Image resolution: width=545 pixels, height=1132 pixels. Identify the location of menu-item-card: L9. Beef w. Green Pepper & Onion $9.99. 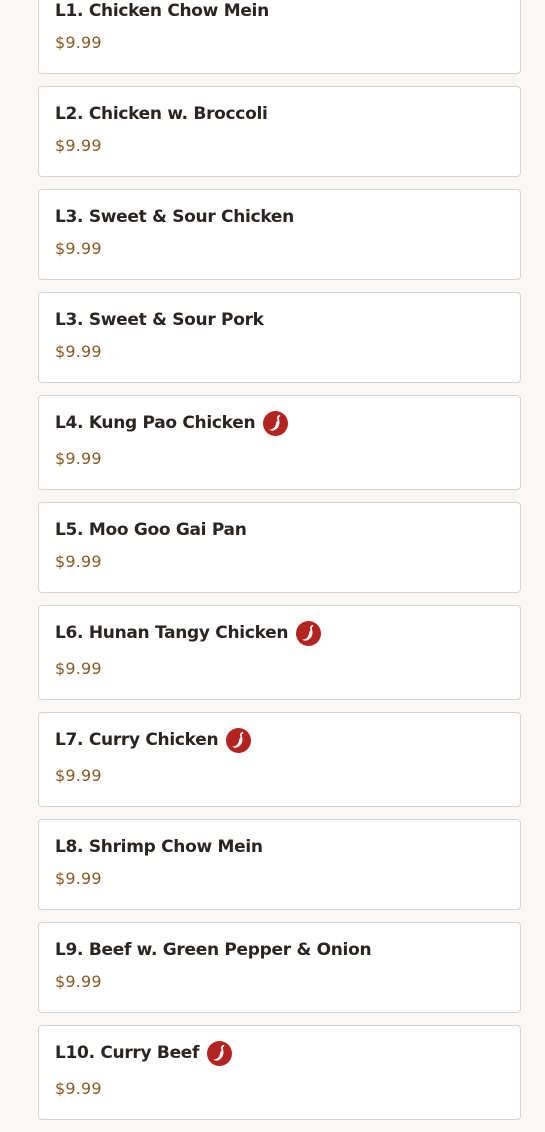
(279, 967).